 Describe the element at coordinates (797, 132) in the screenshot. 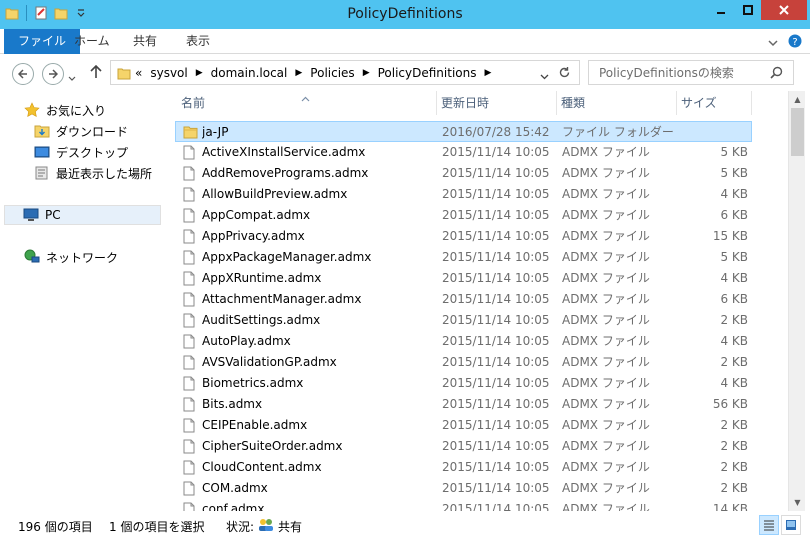

I see `scroll-thumb` at that location.